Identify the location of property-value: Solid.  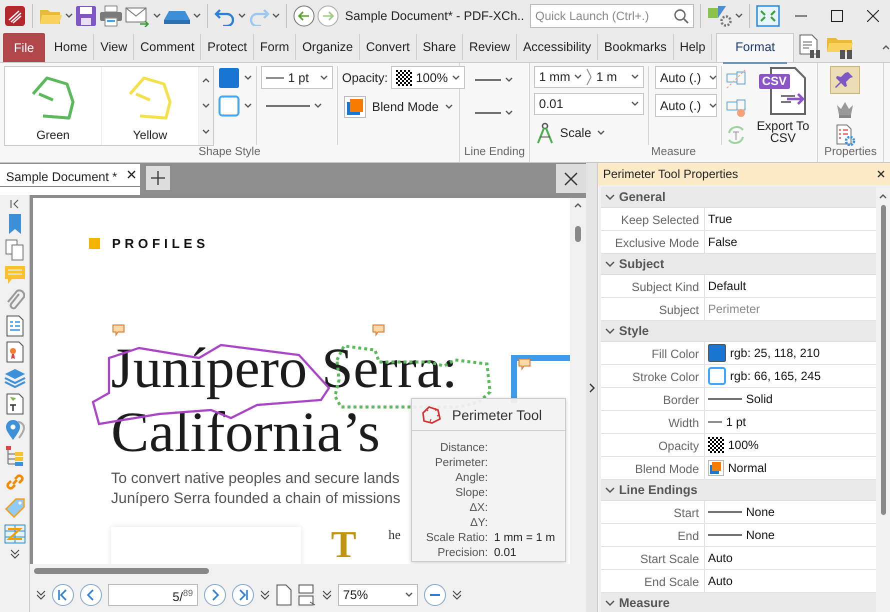
(790, 399).